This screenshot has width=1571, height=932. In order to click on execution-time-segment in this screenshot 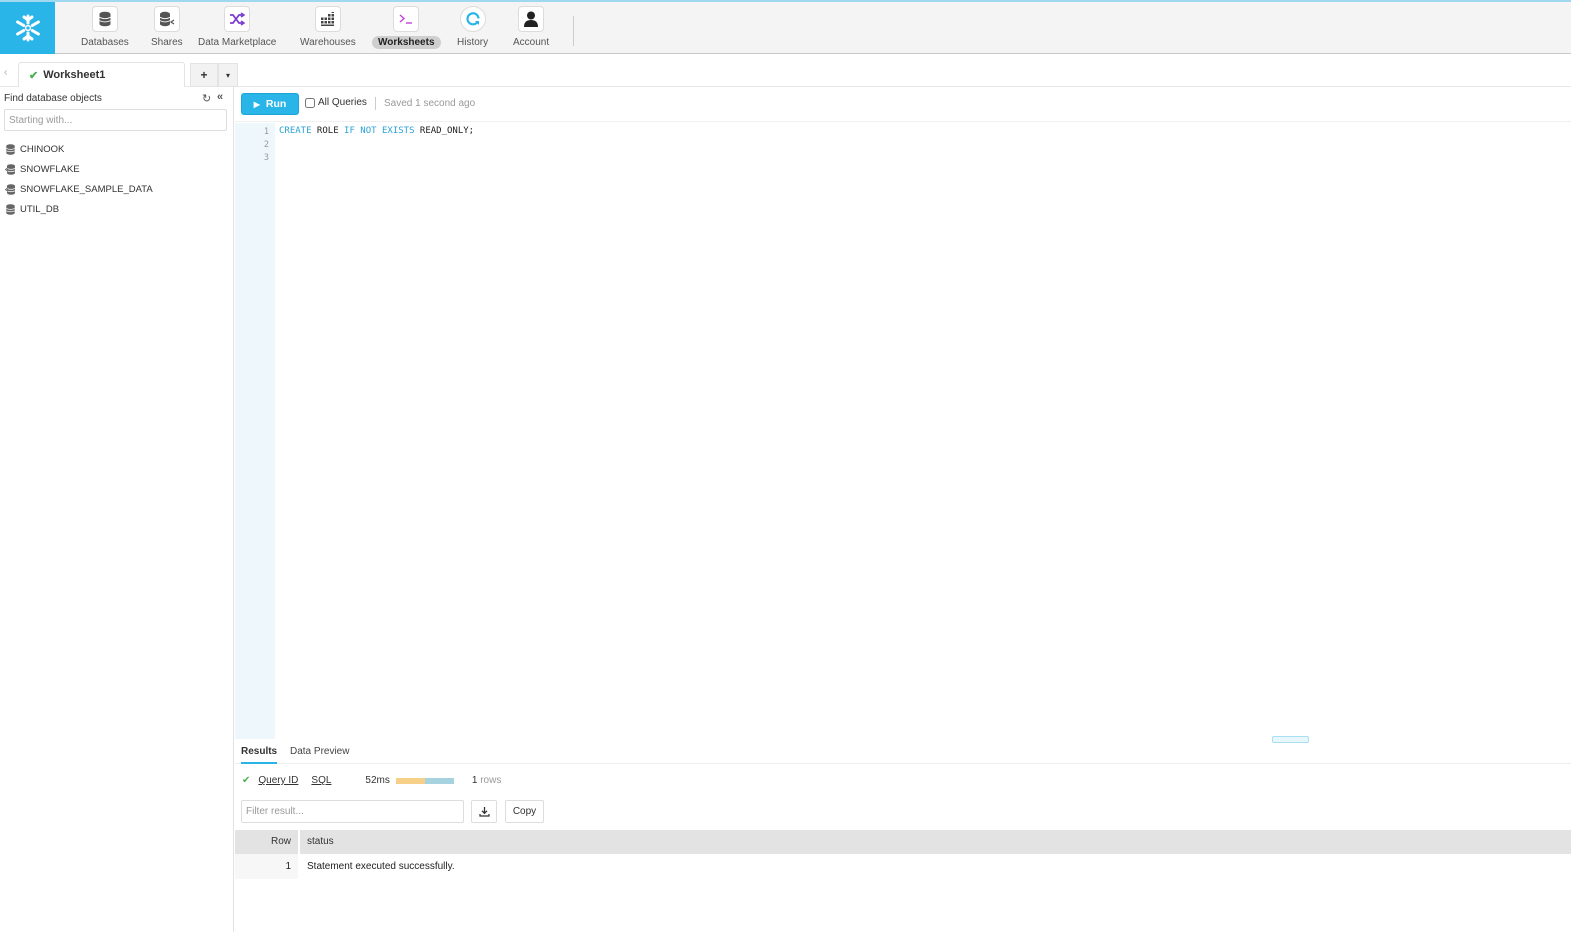, I will do `click(439, 780)`.